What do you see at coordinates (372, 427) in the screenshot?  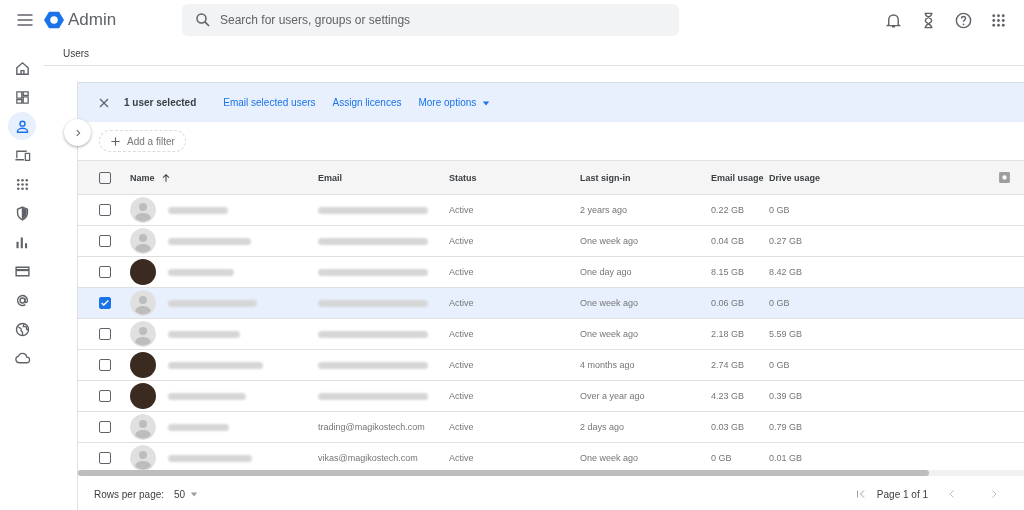 I see `table-cell-text: trading@magikostech.com` at bounding box center [372, 427].